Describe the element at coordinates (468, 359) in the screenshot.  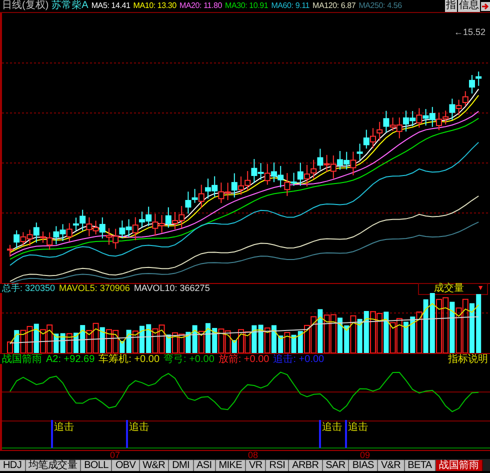
I see `indicator-help-button: 指标说明` at that location.